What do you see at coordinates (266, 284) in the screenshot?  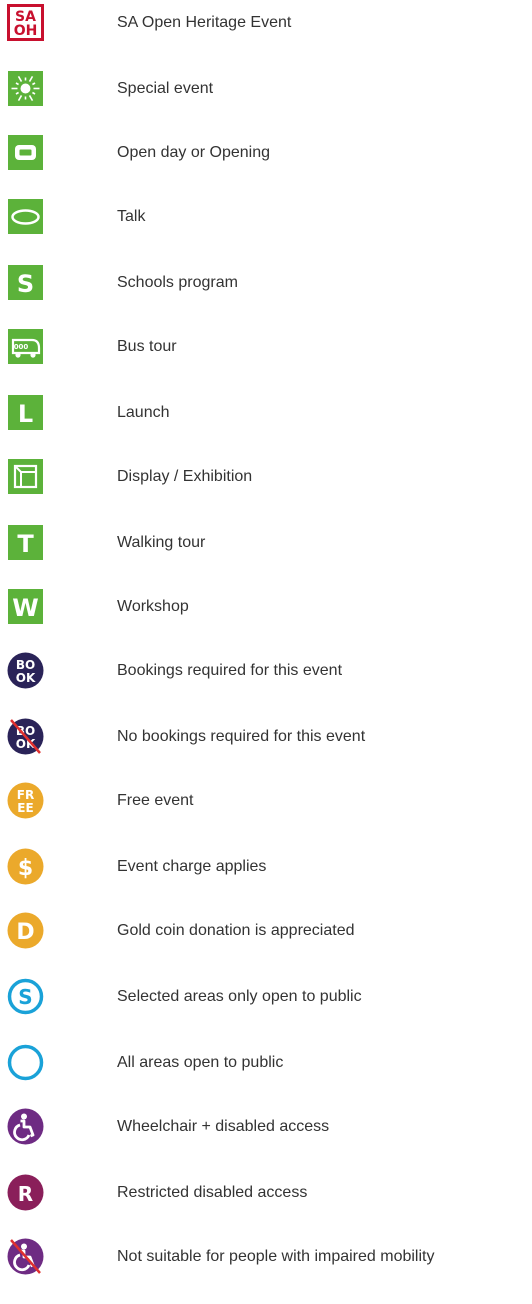 I see `legend-row: S Schools program` at bounding box center [266, 284].